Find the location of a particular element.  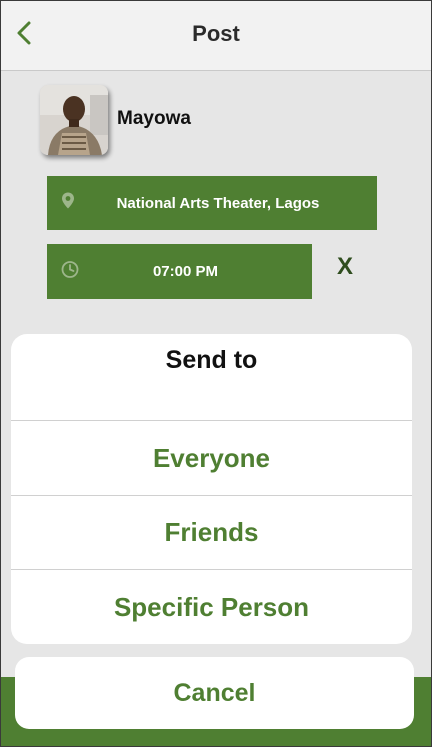

clear-time-button: X is located at coordinates (345, 268).